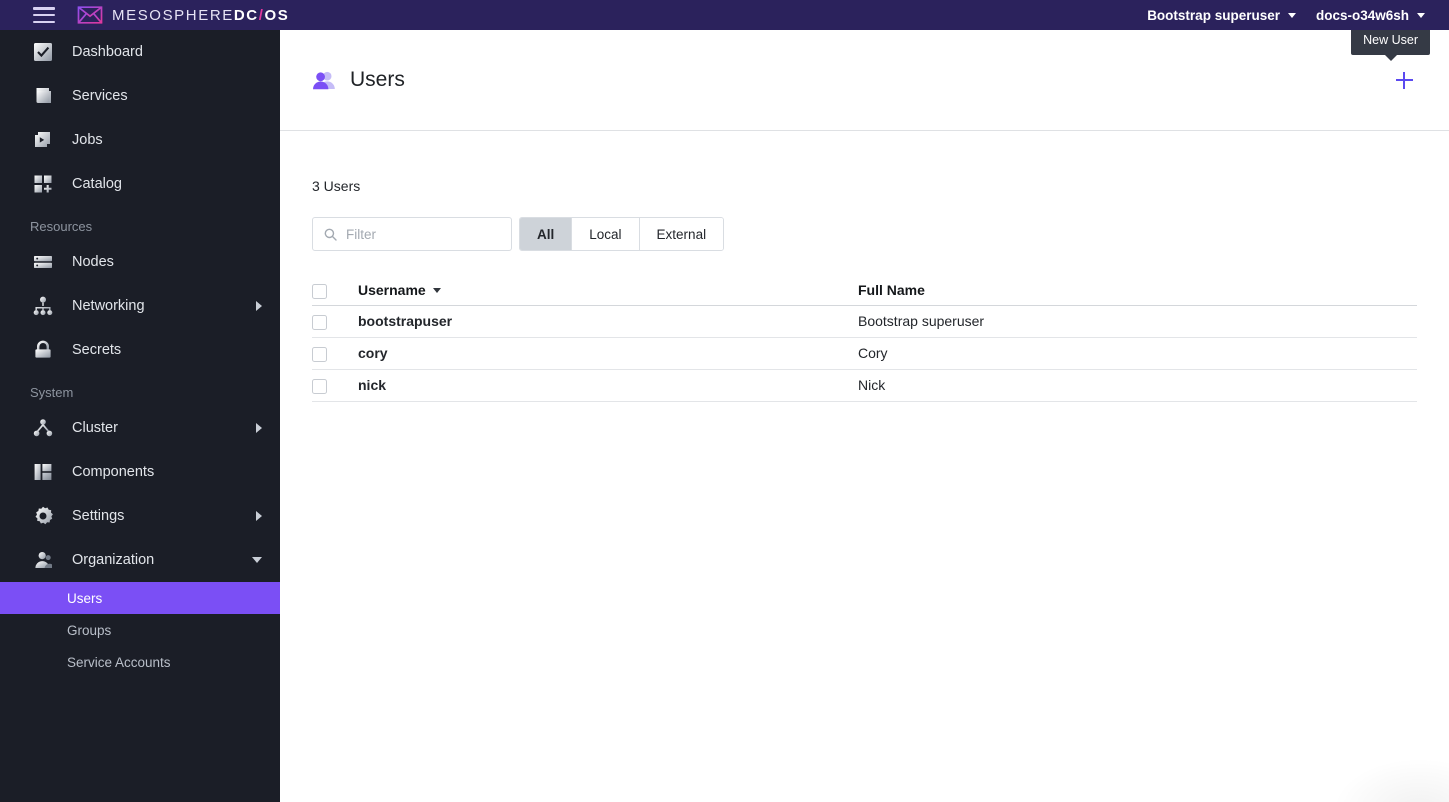  Describe the element at coordinates (1137, 321) in the screenshot. I see `cell-fullname: Bootstrap superuser` at that location.